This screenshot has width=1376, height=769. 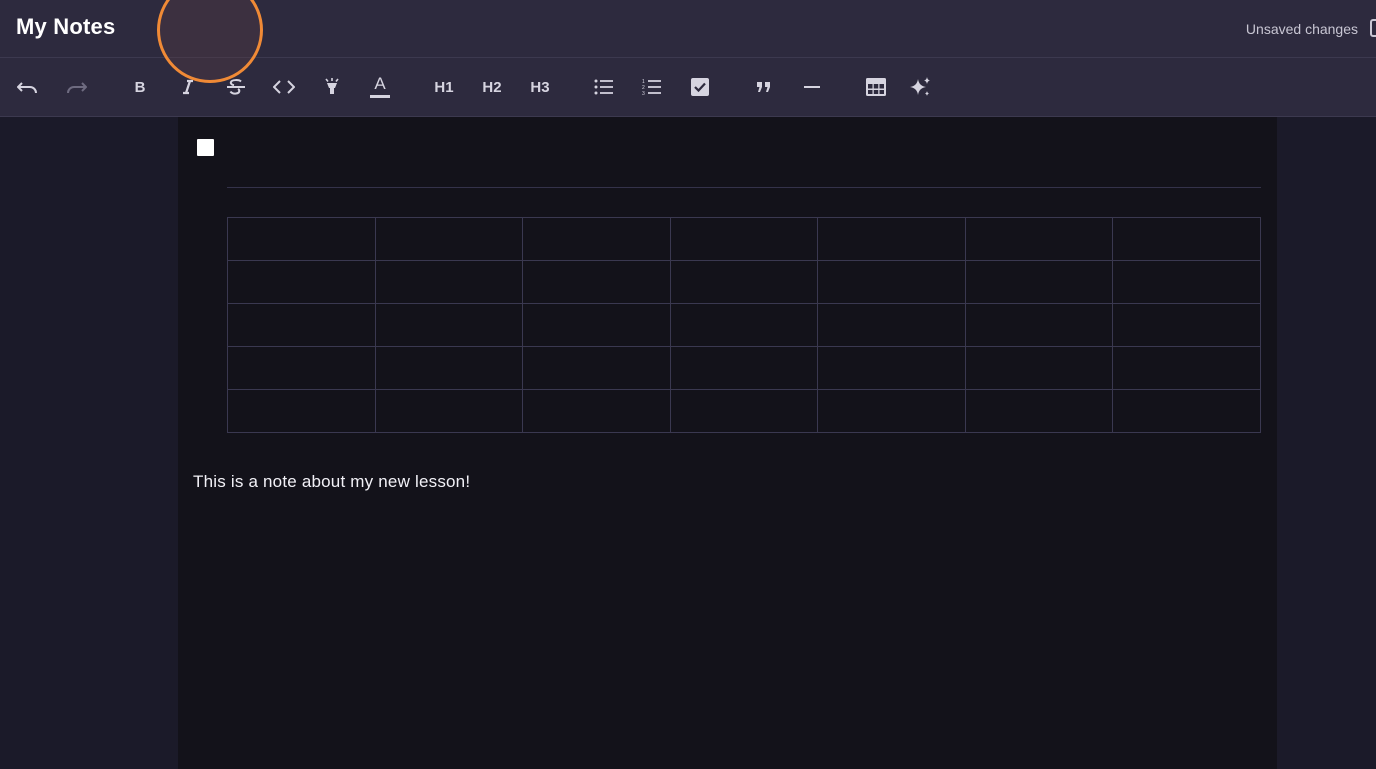 I want to click on blockquote-button, so click(x=764, y=87).